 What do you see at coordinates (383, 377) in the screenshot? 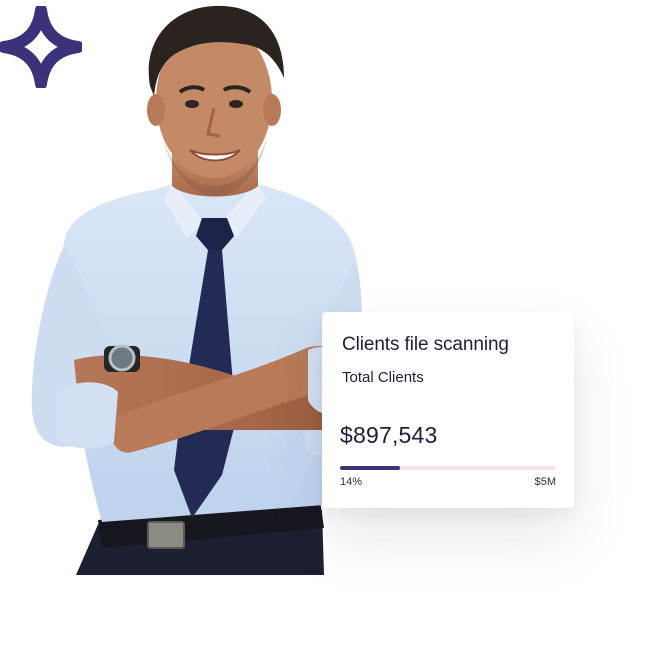
I see `card-subtitle: Total Clients` at bounding box center [383, 377].